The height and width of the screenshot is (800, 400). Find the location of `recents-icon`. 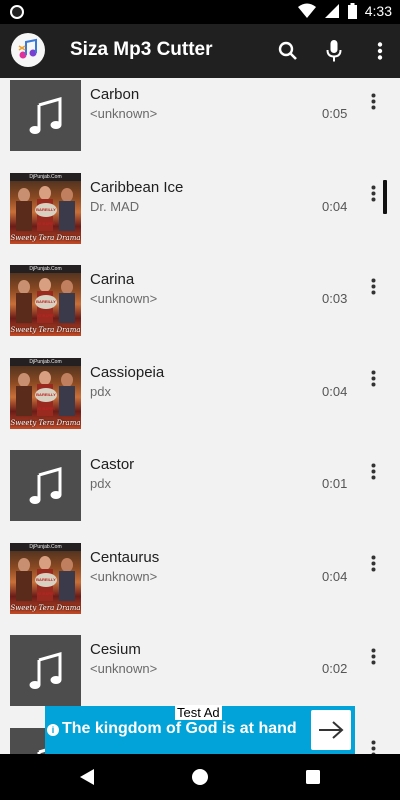

recents-icon is located at coordinates (313, 777).